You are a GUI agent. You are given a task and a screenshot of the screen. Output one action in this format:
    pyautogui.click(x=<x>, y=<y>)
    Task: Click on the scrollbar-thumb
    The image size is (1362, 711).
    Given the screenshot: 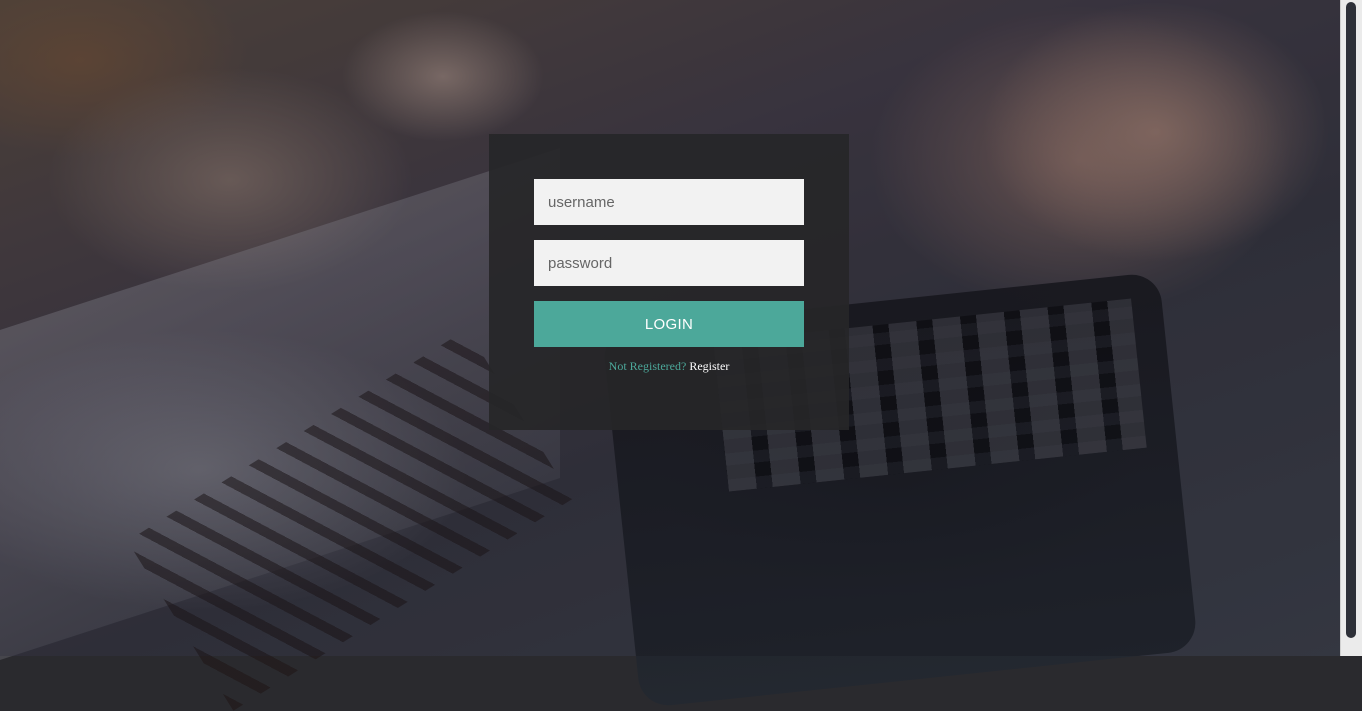 What is the action you would take?
    pyautogui.click(x=1351, y=320)
    